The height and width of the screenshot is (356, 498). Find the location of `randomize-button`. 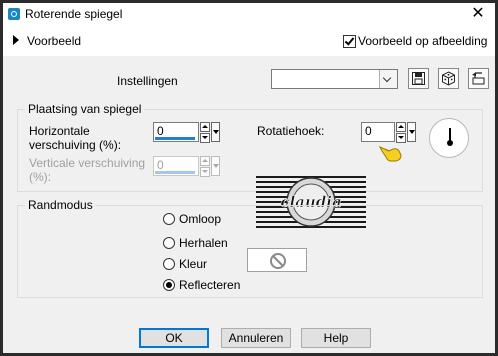

randomize-button is located at coordinates (448, 78).